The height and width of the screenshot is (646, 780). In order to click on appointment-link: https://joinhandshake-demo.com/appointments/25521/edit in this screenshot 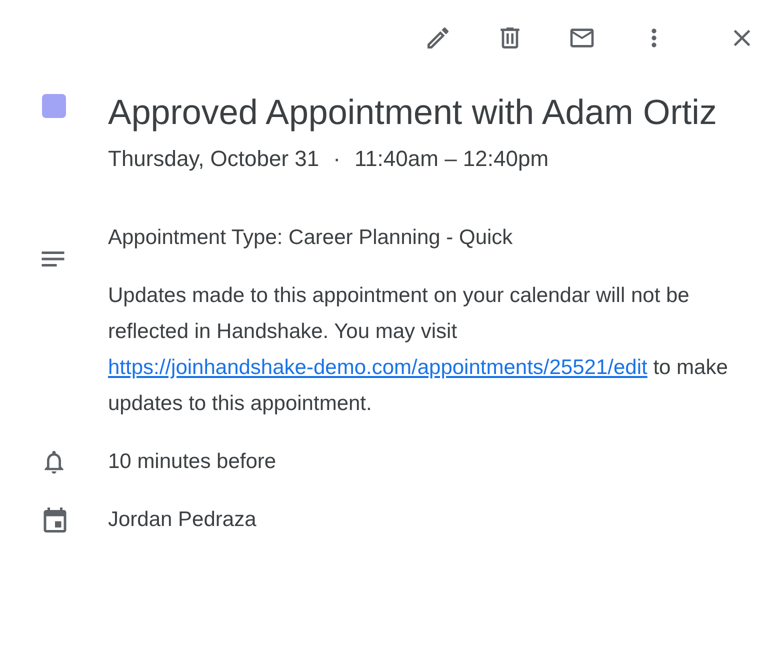, I will do `click(378, 367)`.